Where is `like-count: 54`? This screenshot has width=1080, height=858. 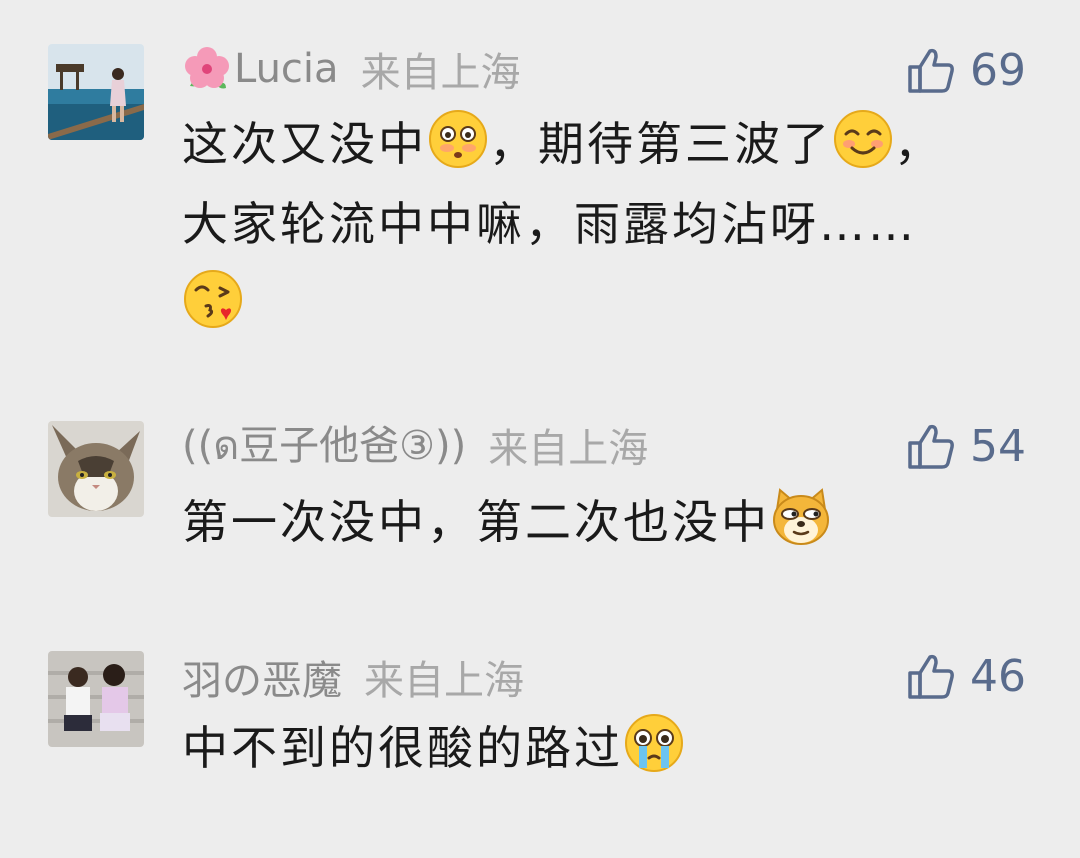 like-count: 54 is located at coordinates (998, 446).